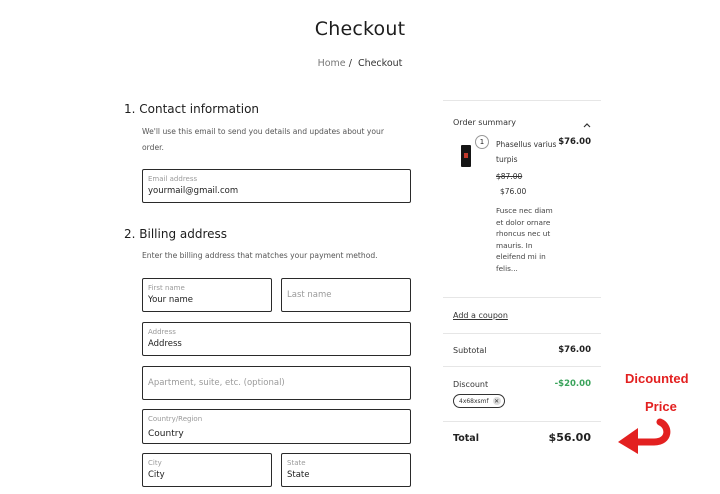 Image resolution: width=720 pixels, height=494 pixels. Describe the element at coordinates (162, 332) in the screenshot. I see `address-label: Address` at that location.